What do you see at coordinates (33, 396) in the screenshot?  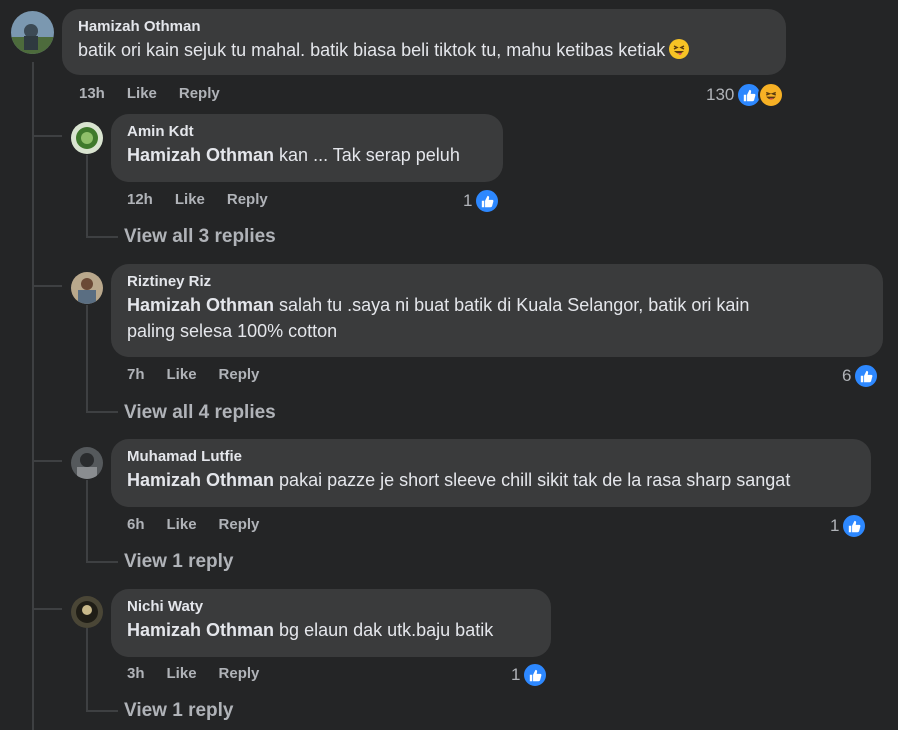 I see `thread-line-main` at bounding box center [33, 396].